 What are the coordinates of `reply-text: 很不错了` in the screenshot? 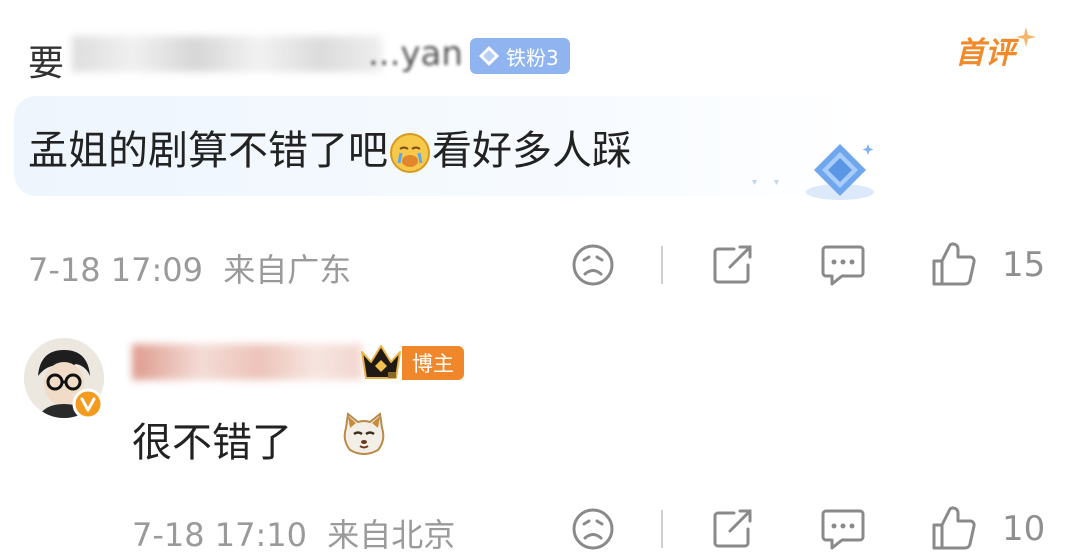 It's located at (212, 439).